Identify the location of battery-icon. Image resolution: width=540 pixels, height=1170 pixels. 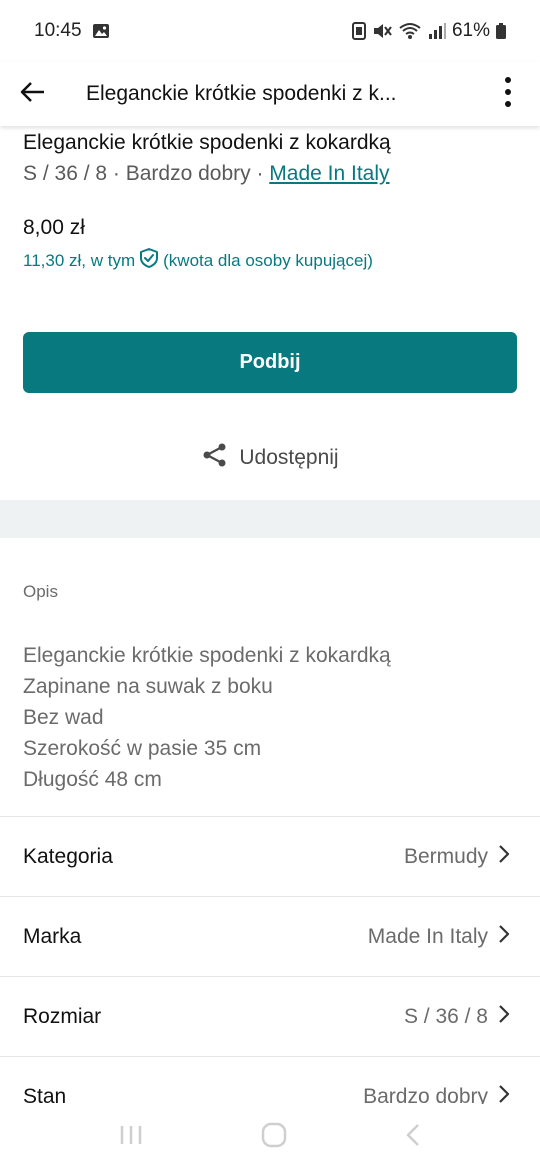
(501, 31).